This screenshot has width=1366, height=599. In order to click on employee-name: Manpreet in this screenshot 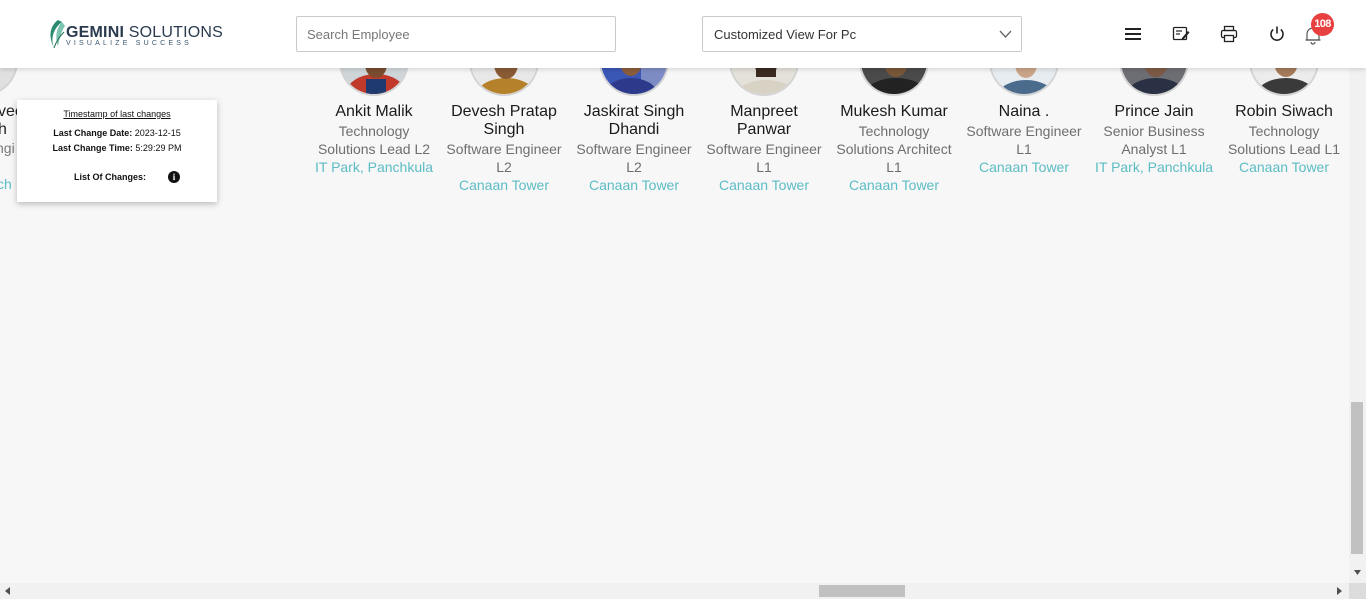, I will do `click(764, 112)`.